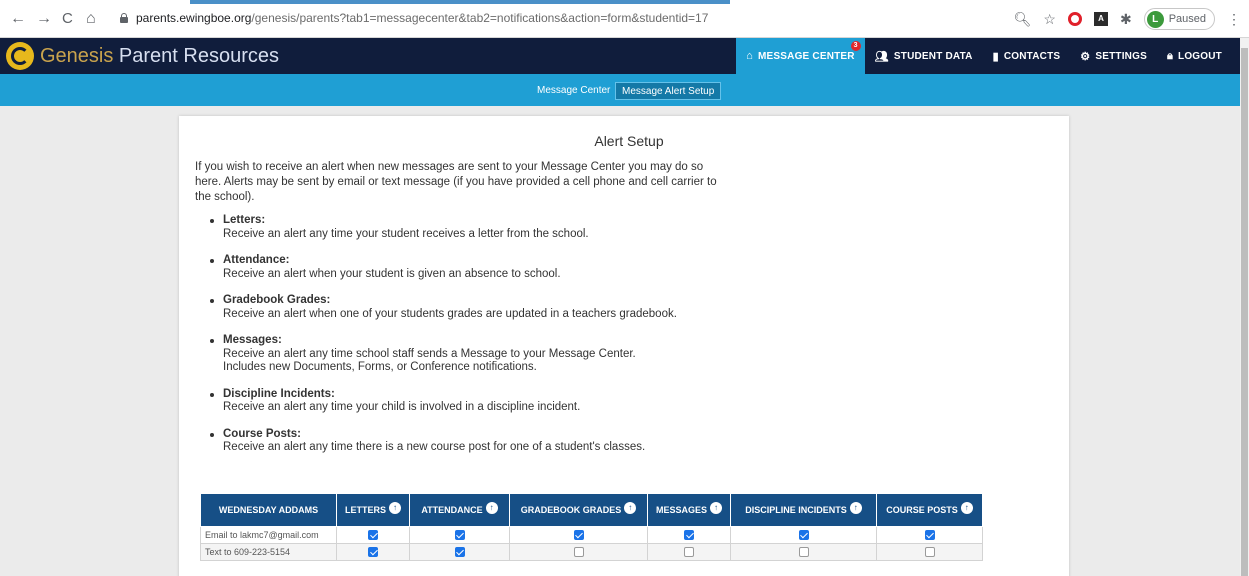 The width and height of the screenshot is (1249, 576). Describe the element at coordinates (881, 56) in the screenshot. I see `users-icon: 👥︎` at that location.